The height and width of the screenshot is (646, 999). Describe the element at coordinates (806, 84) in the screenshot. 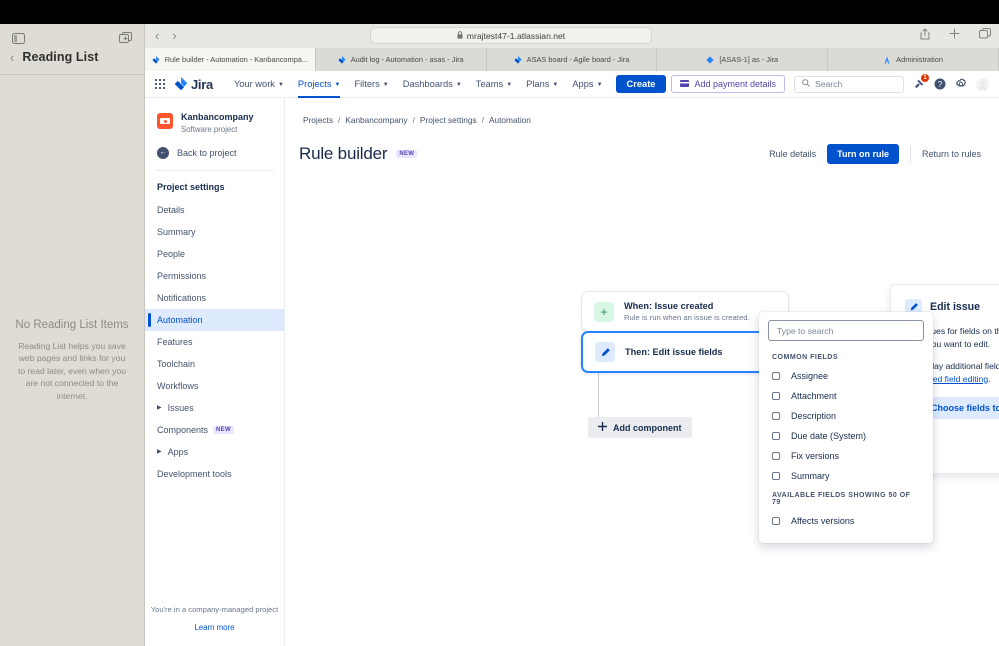

I see `search-icon` at that location.